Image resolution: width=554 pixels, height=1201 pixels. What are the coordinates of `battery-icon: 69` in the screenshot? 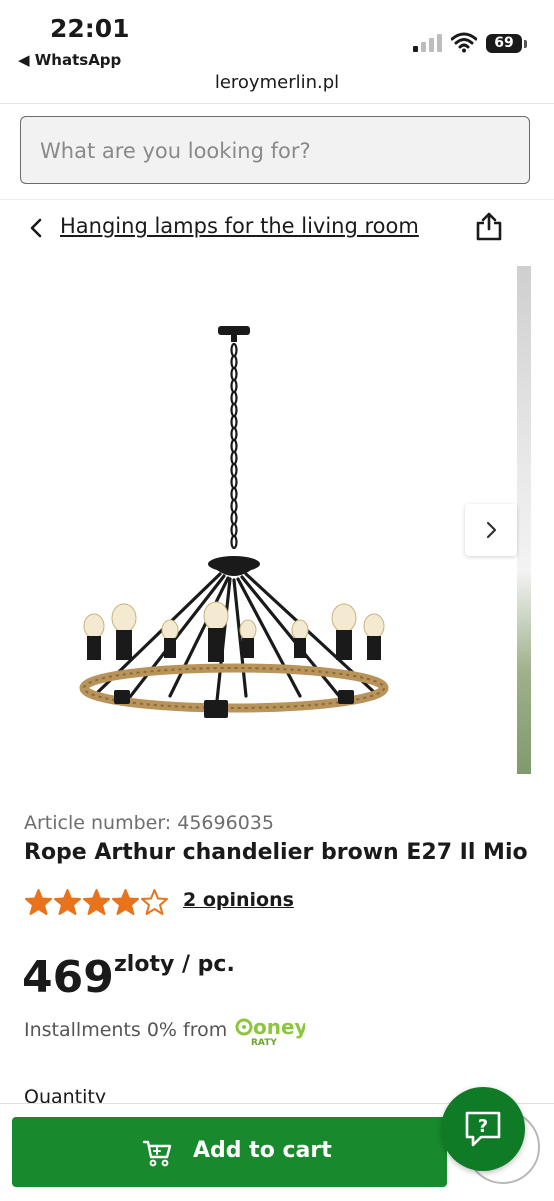 It's located at (504, 43).